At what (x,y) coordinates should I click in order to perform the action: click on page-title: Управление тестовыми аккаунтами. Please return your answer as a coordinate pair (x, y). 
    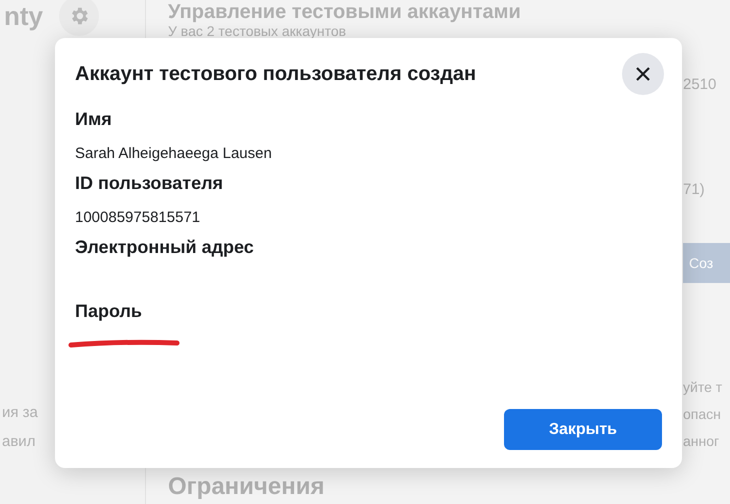
    Looking at the image, I should click on (345, 12).